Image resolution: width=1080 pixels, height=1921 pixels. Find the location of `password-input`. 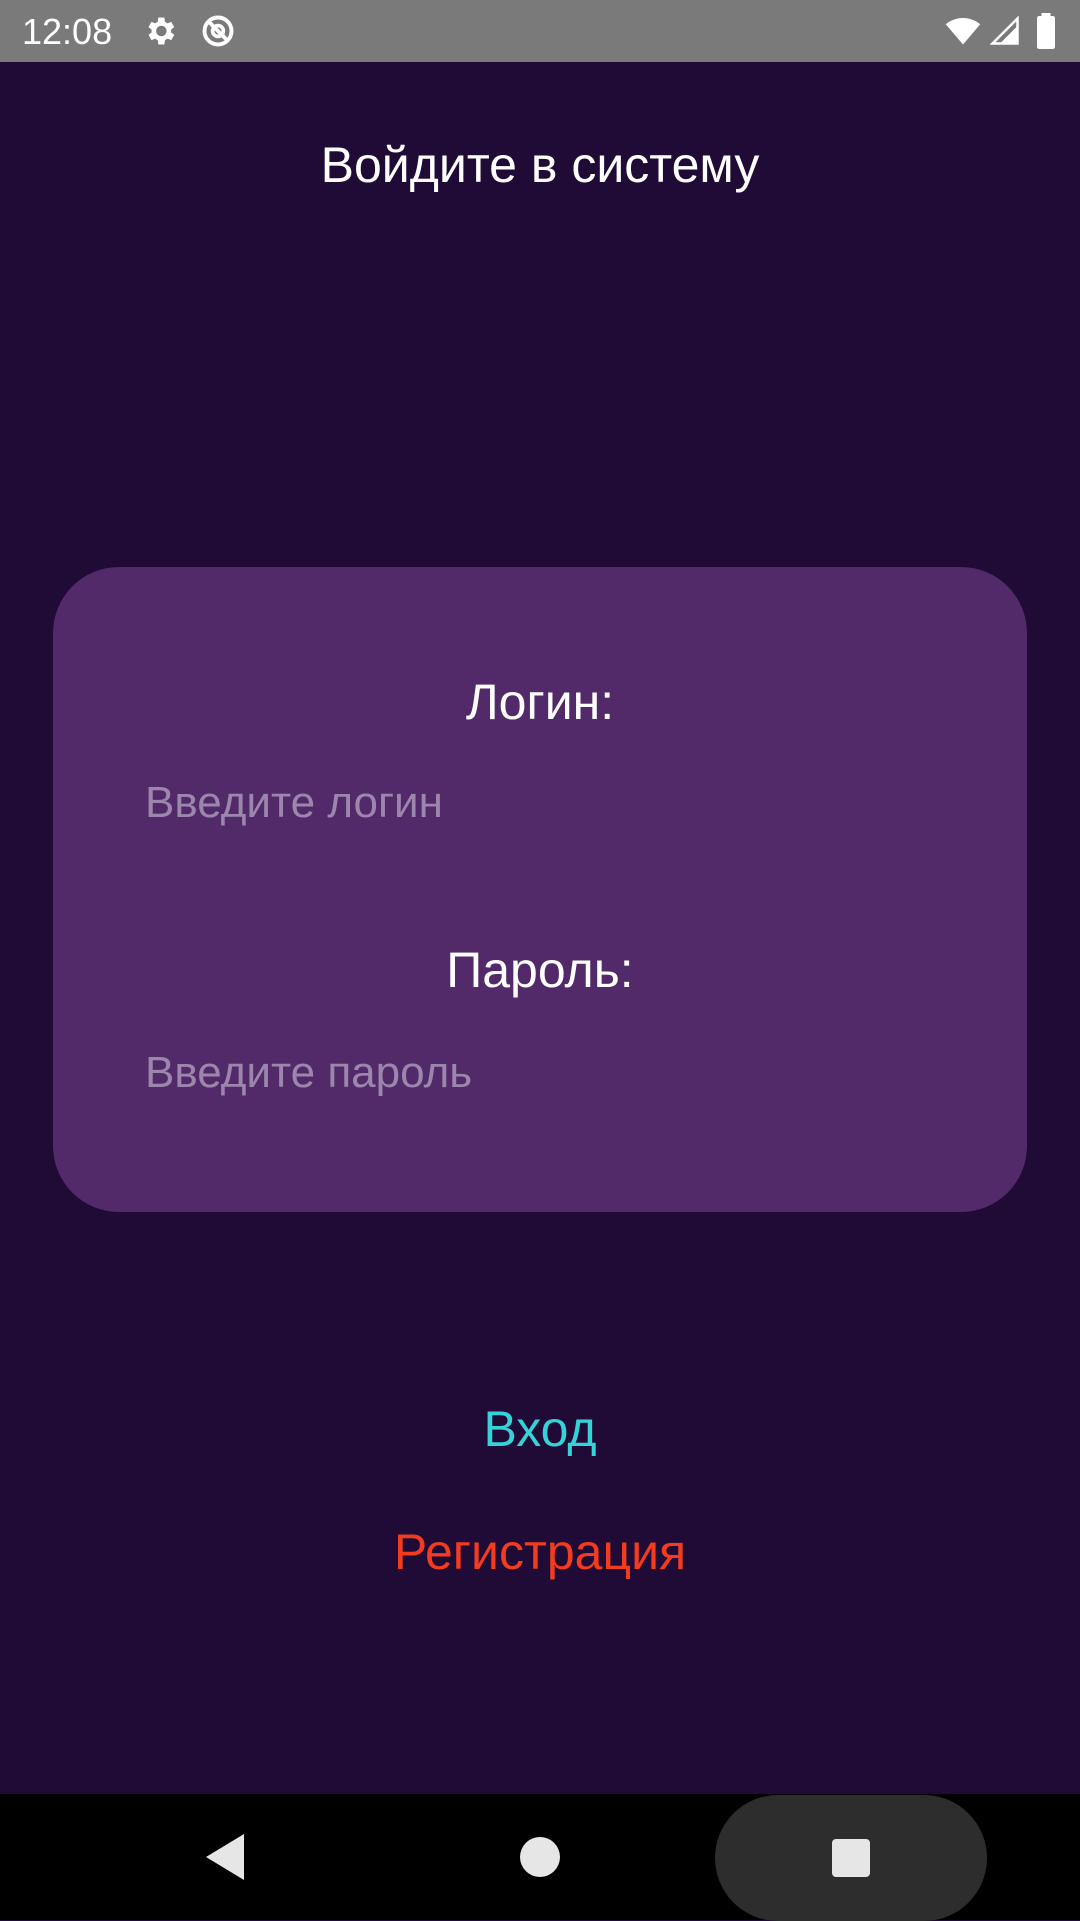

password-input is located at coordinates (544, 1073).